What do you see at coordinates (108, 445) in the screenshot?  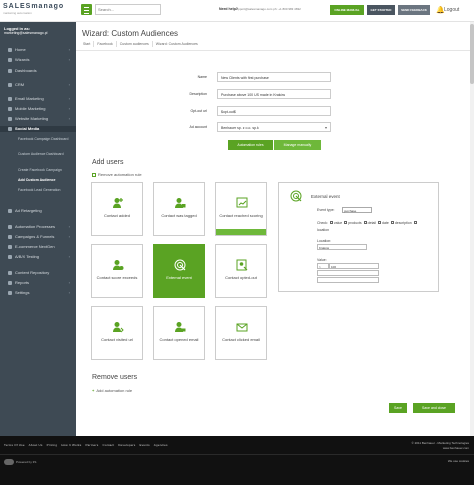 I see `footer-link: Contact` at bounding box center [108, 445].